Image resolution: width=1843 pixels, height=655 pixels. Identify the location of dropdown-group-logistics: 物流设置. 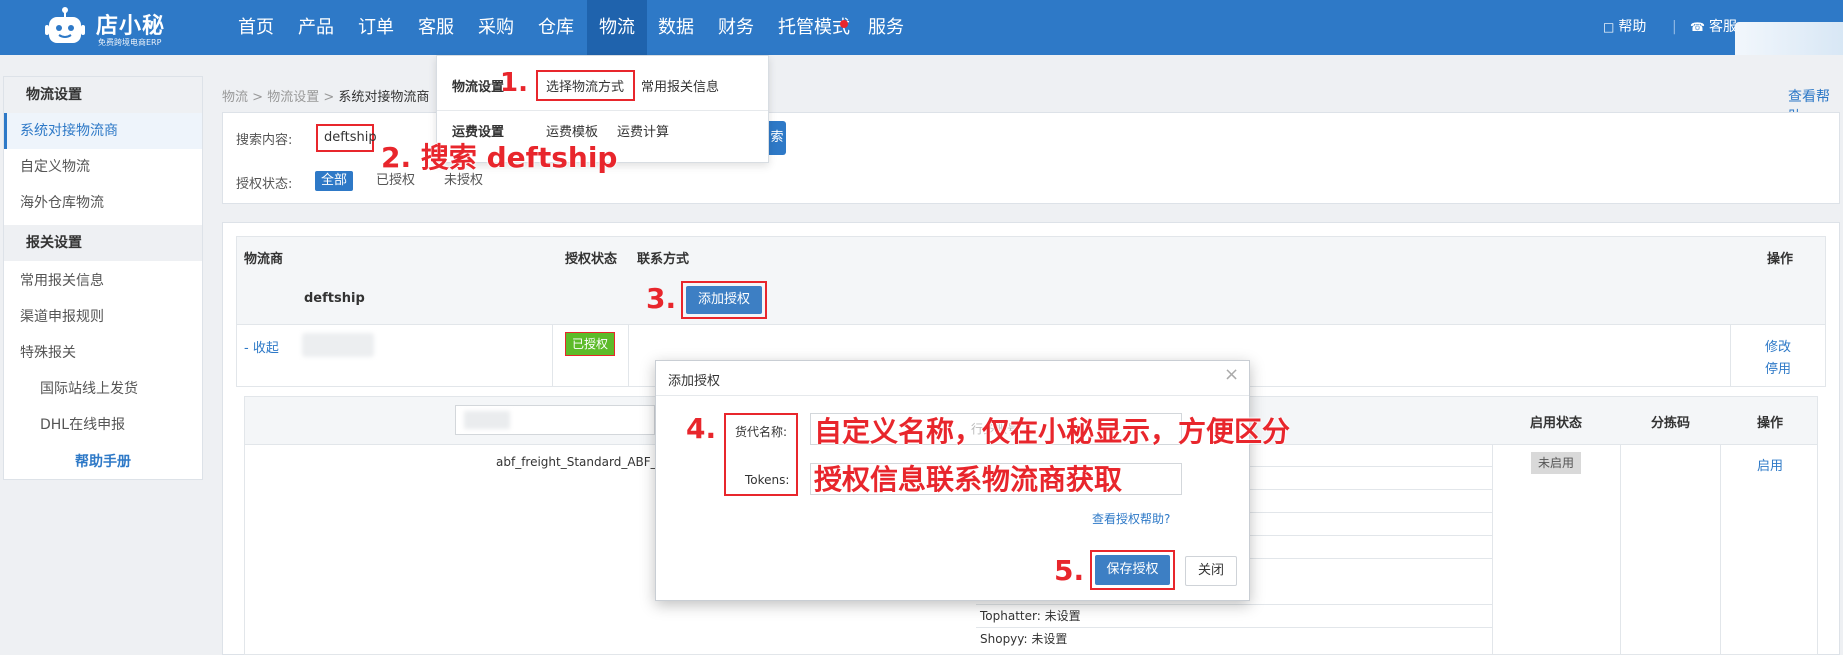
(478, 87).